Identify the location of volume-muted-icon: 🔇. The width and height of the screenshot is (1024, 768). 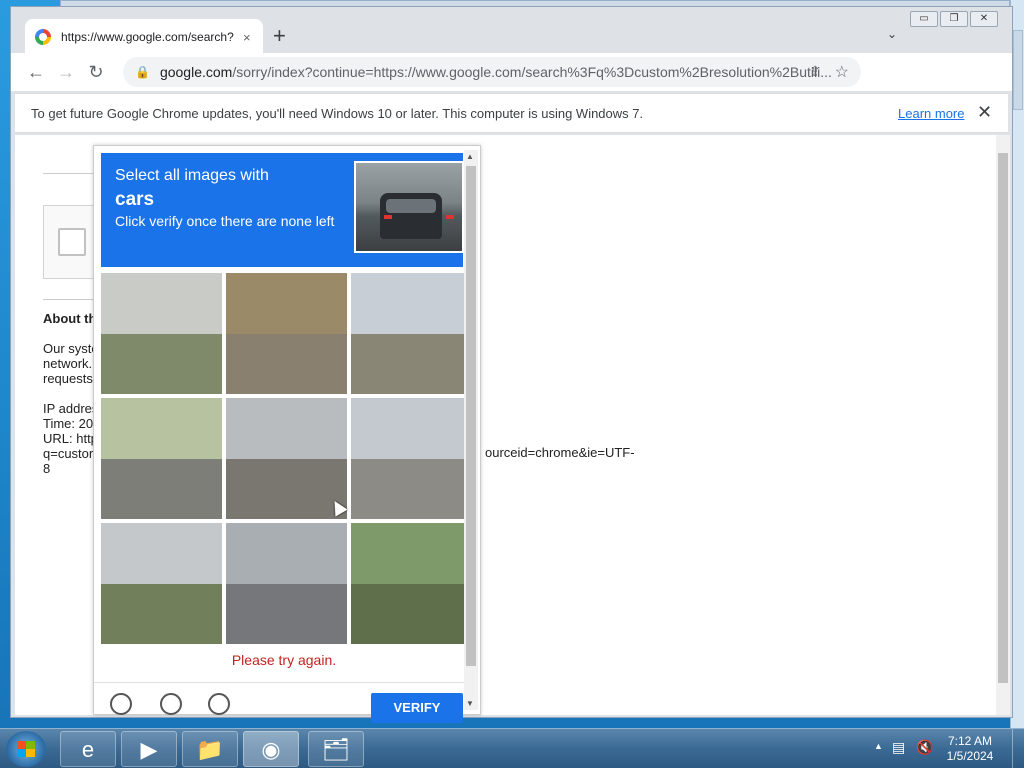
(924, 747).